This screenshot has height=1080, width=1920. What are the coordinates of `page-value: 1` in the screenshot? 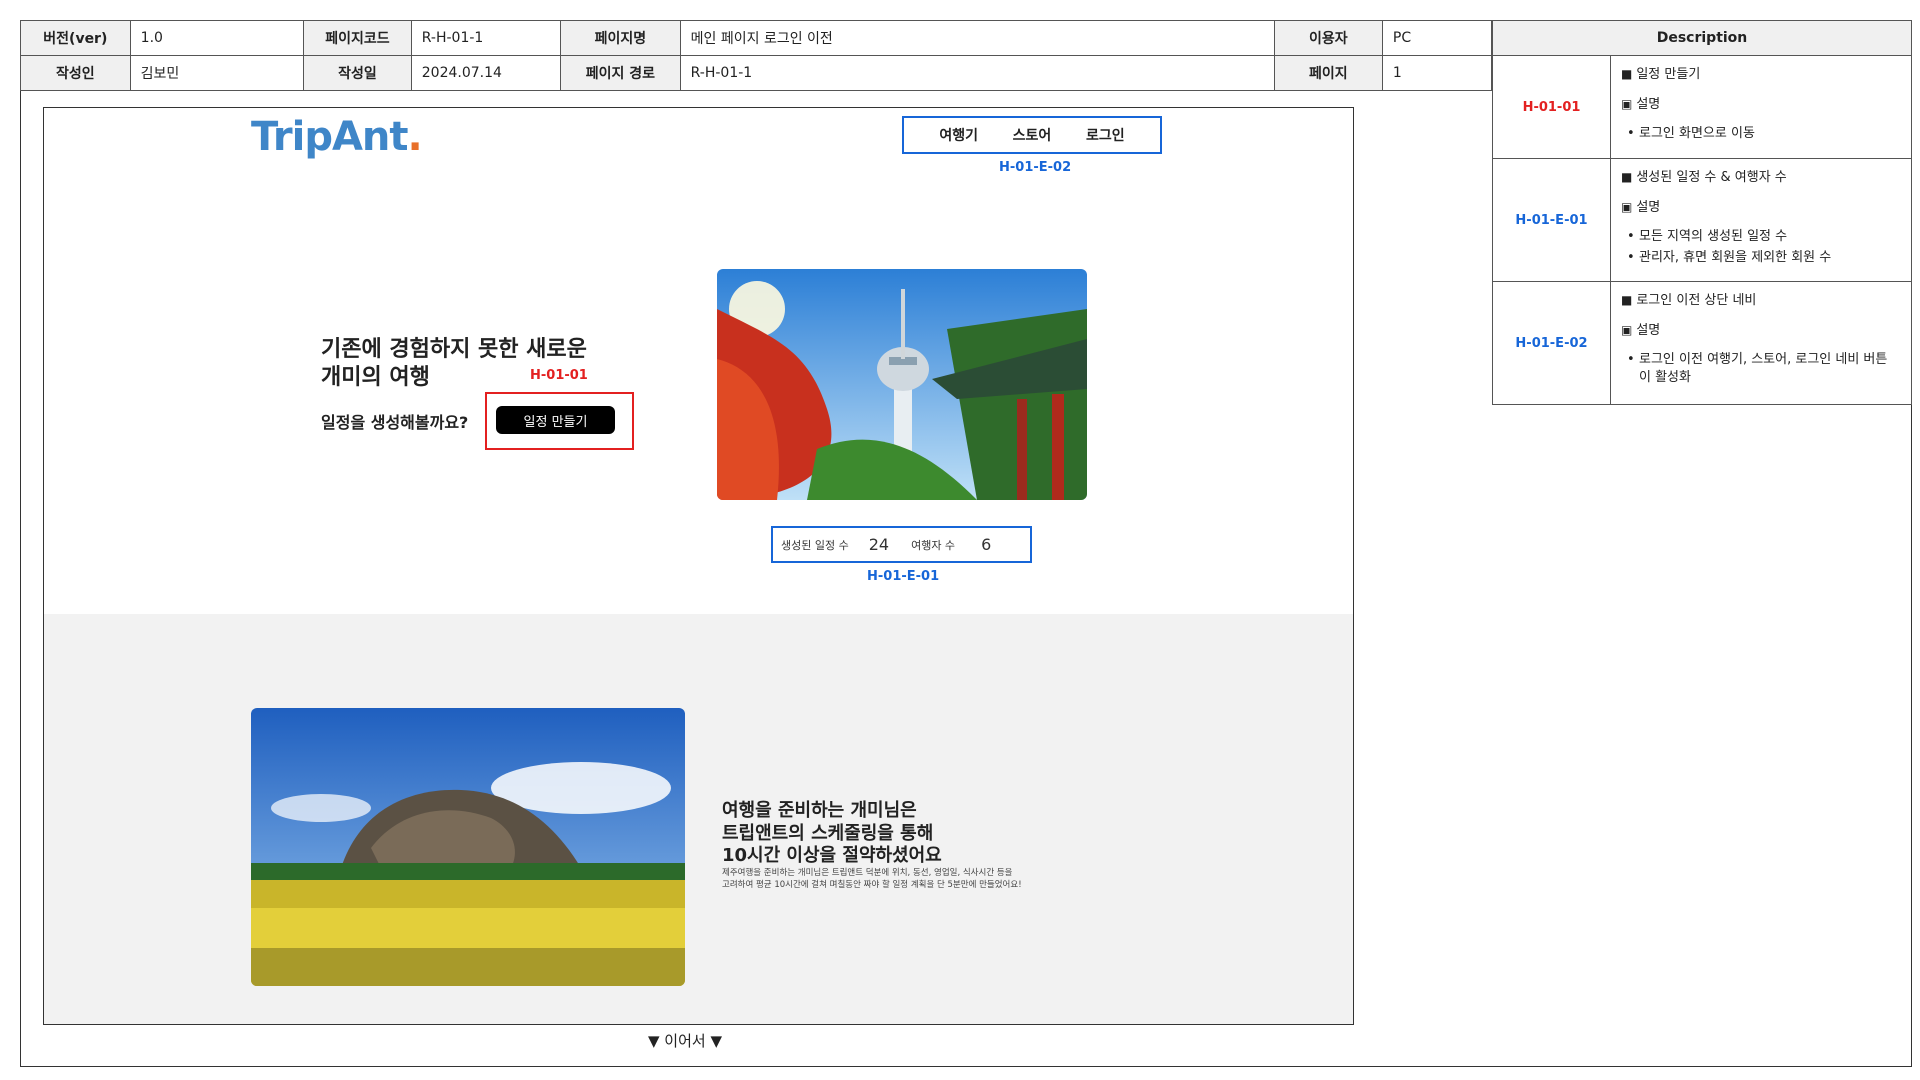 It's located at (1437, 73).